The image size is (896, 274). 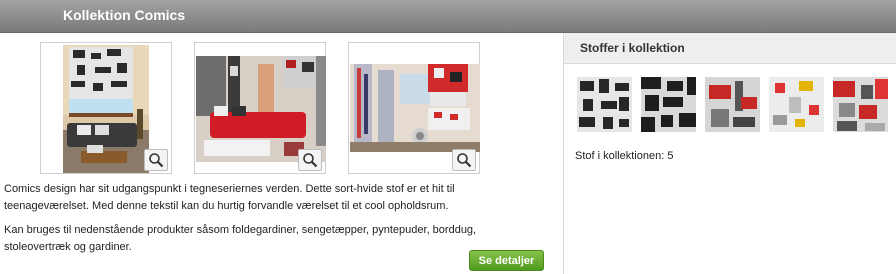 I want to click on red-sofa-room-photo, so click(x=261, y=109).